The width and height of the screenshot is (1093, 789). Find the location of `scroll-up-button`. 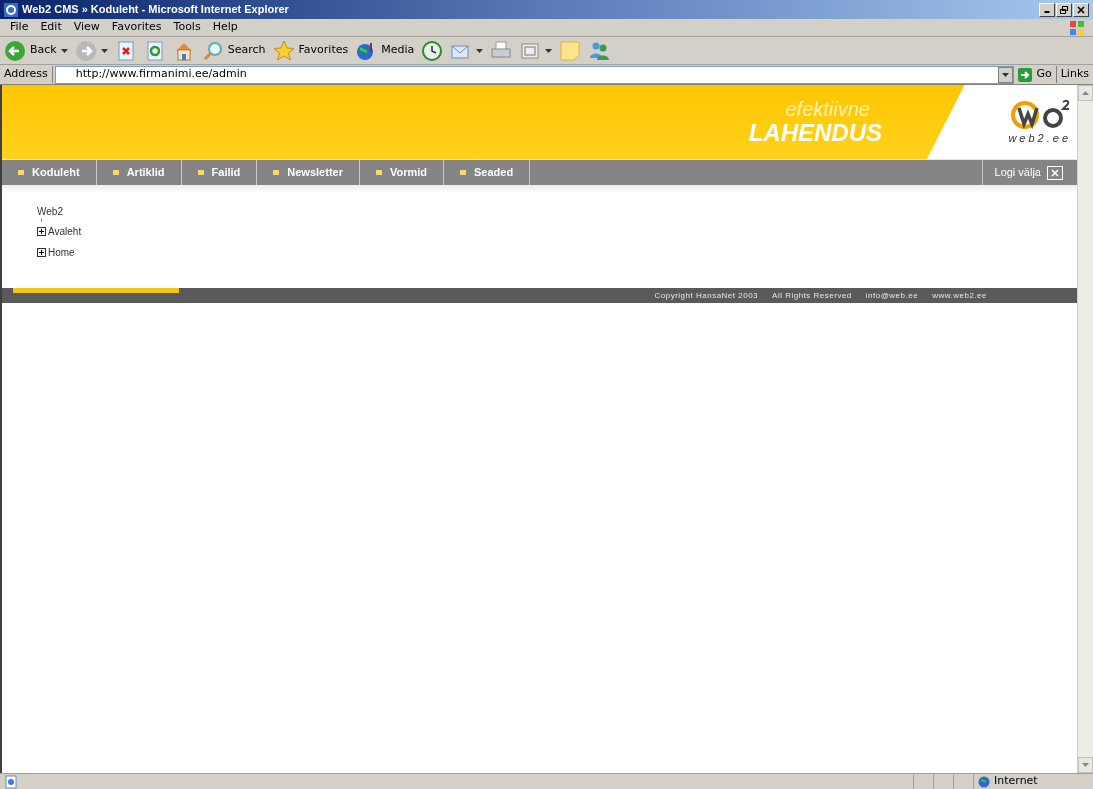

scroll-up-button is located at coordinates (1085, 93).